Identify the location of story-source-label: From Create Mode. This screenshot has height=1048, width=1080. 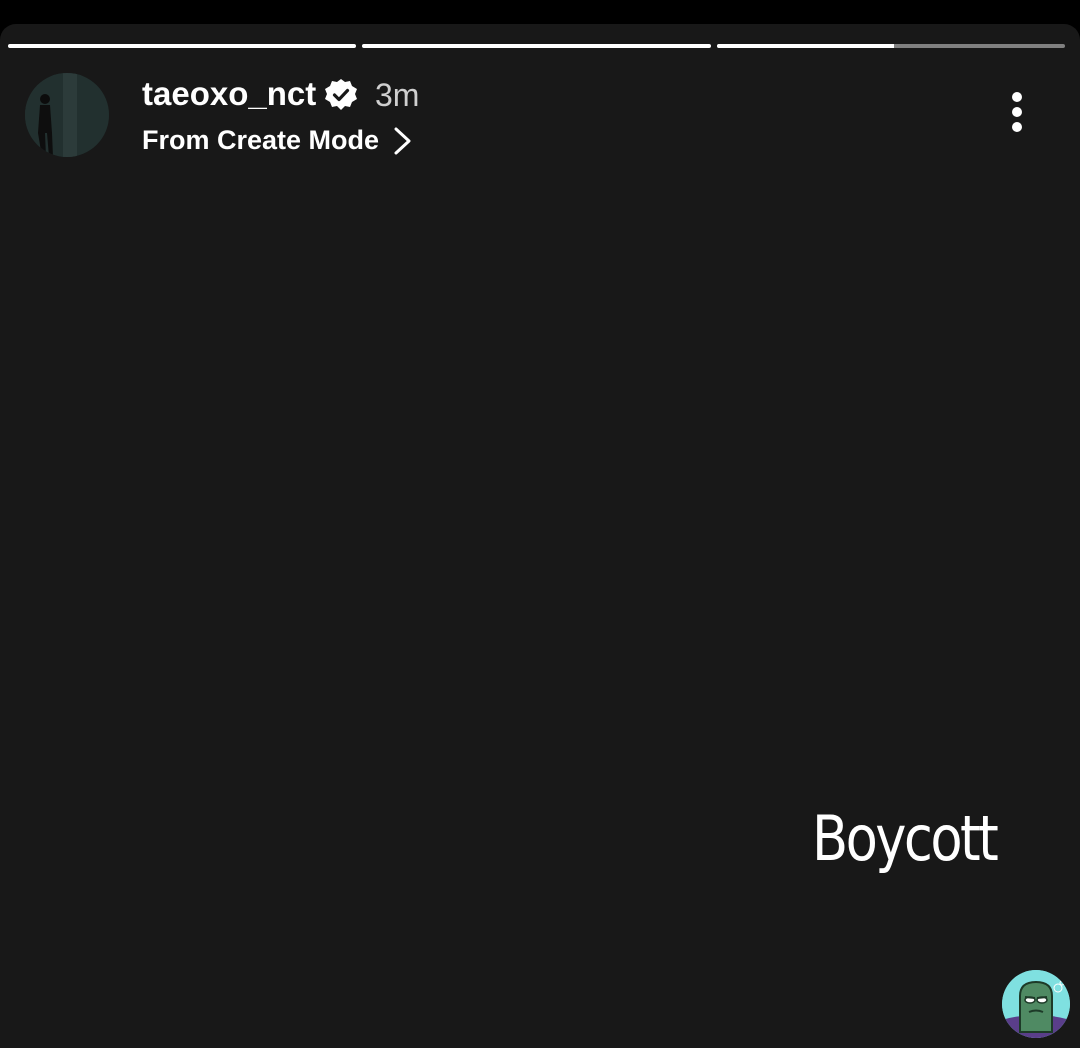
(260, 140).